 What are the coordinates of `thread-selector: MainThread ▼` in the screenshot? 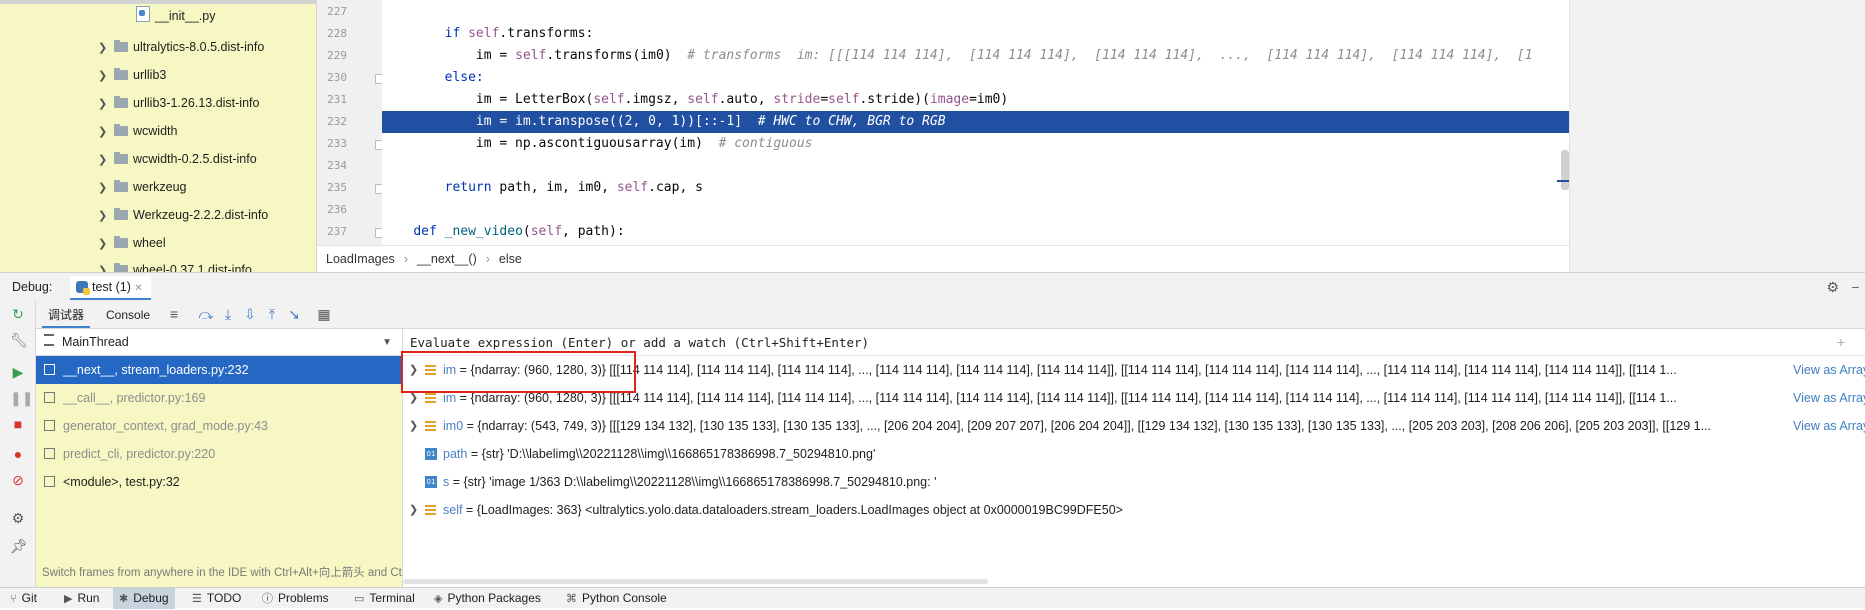 It's located at (219, 342).